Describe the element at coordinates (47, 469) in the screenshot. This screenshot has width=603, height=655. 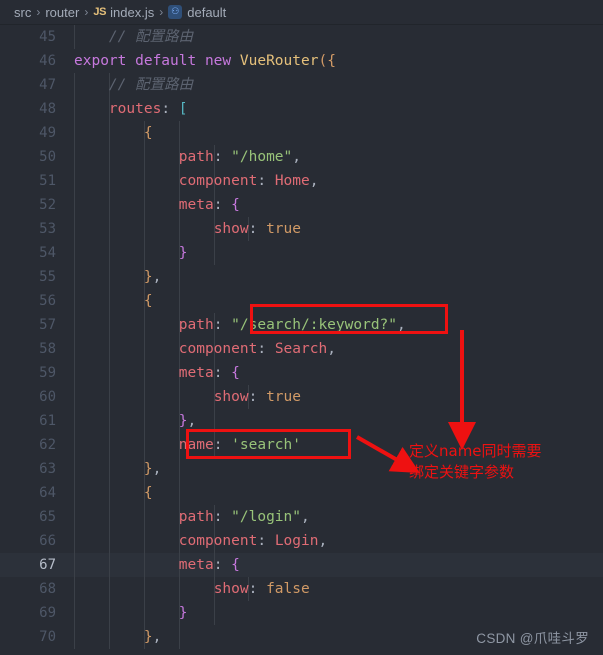
I see `line-number: 63` at that location.